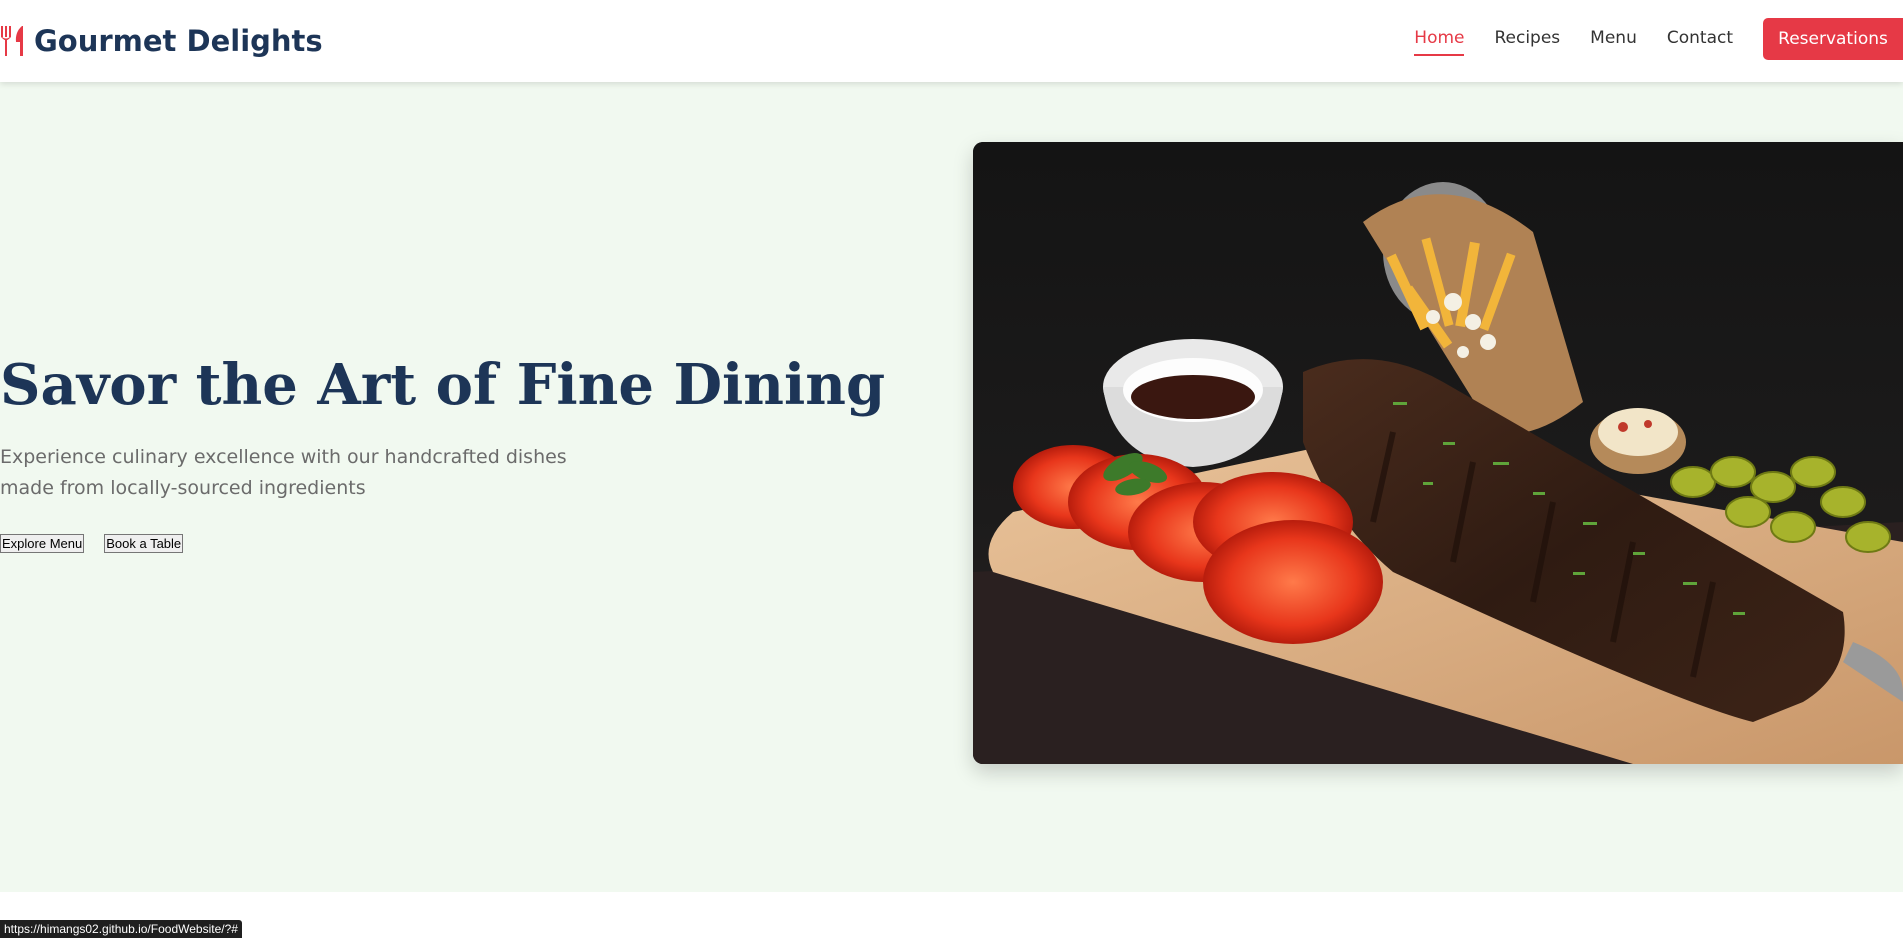 Image resolution: width=1903 pixels, height=938 pixels. I want to click on nav-link-contact: Contact, so click(1700, 39).